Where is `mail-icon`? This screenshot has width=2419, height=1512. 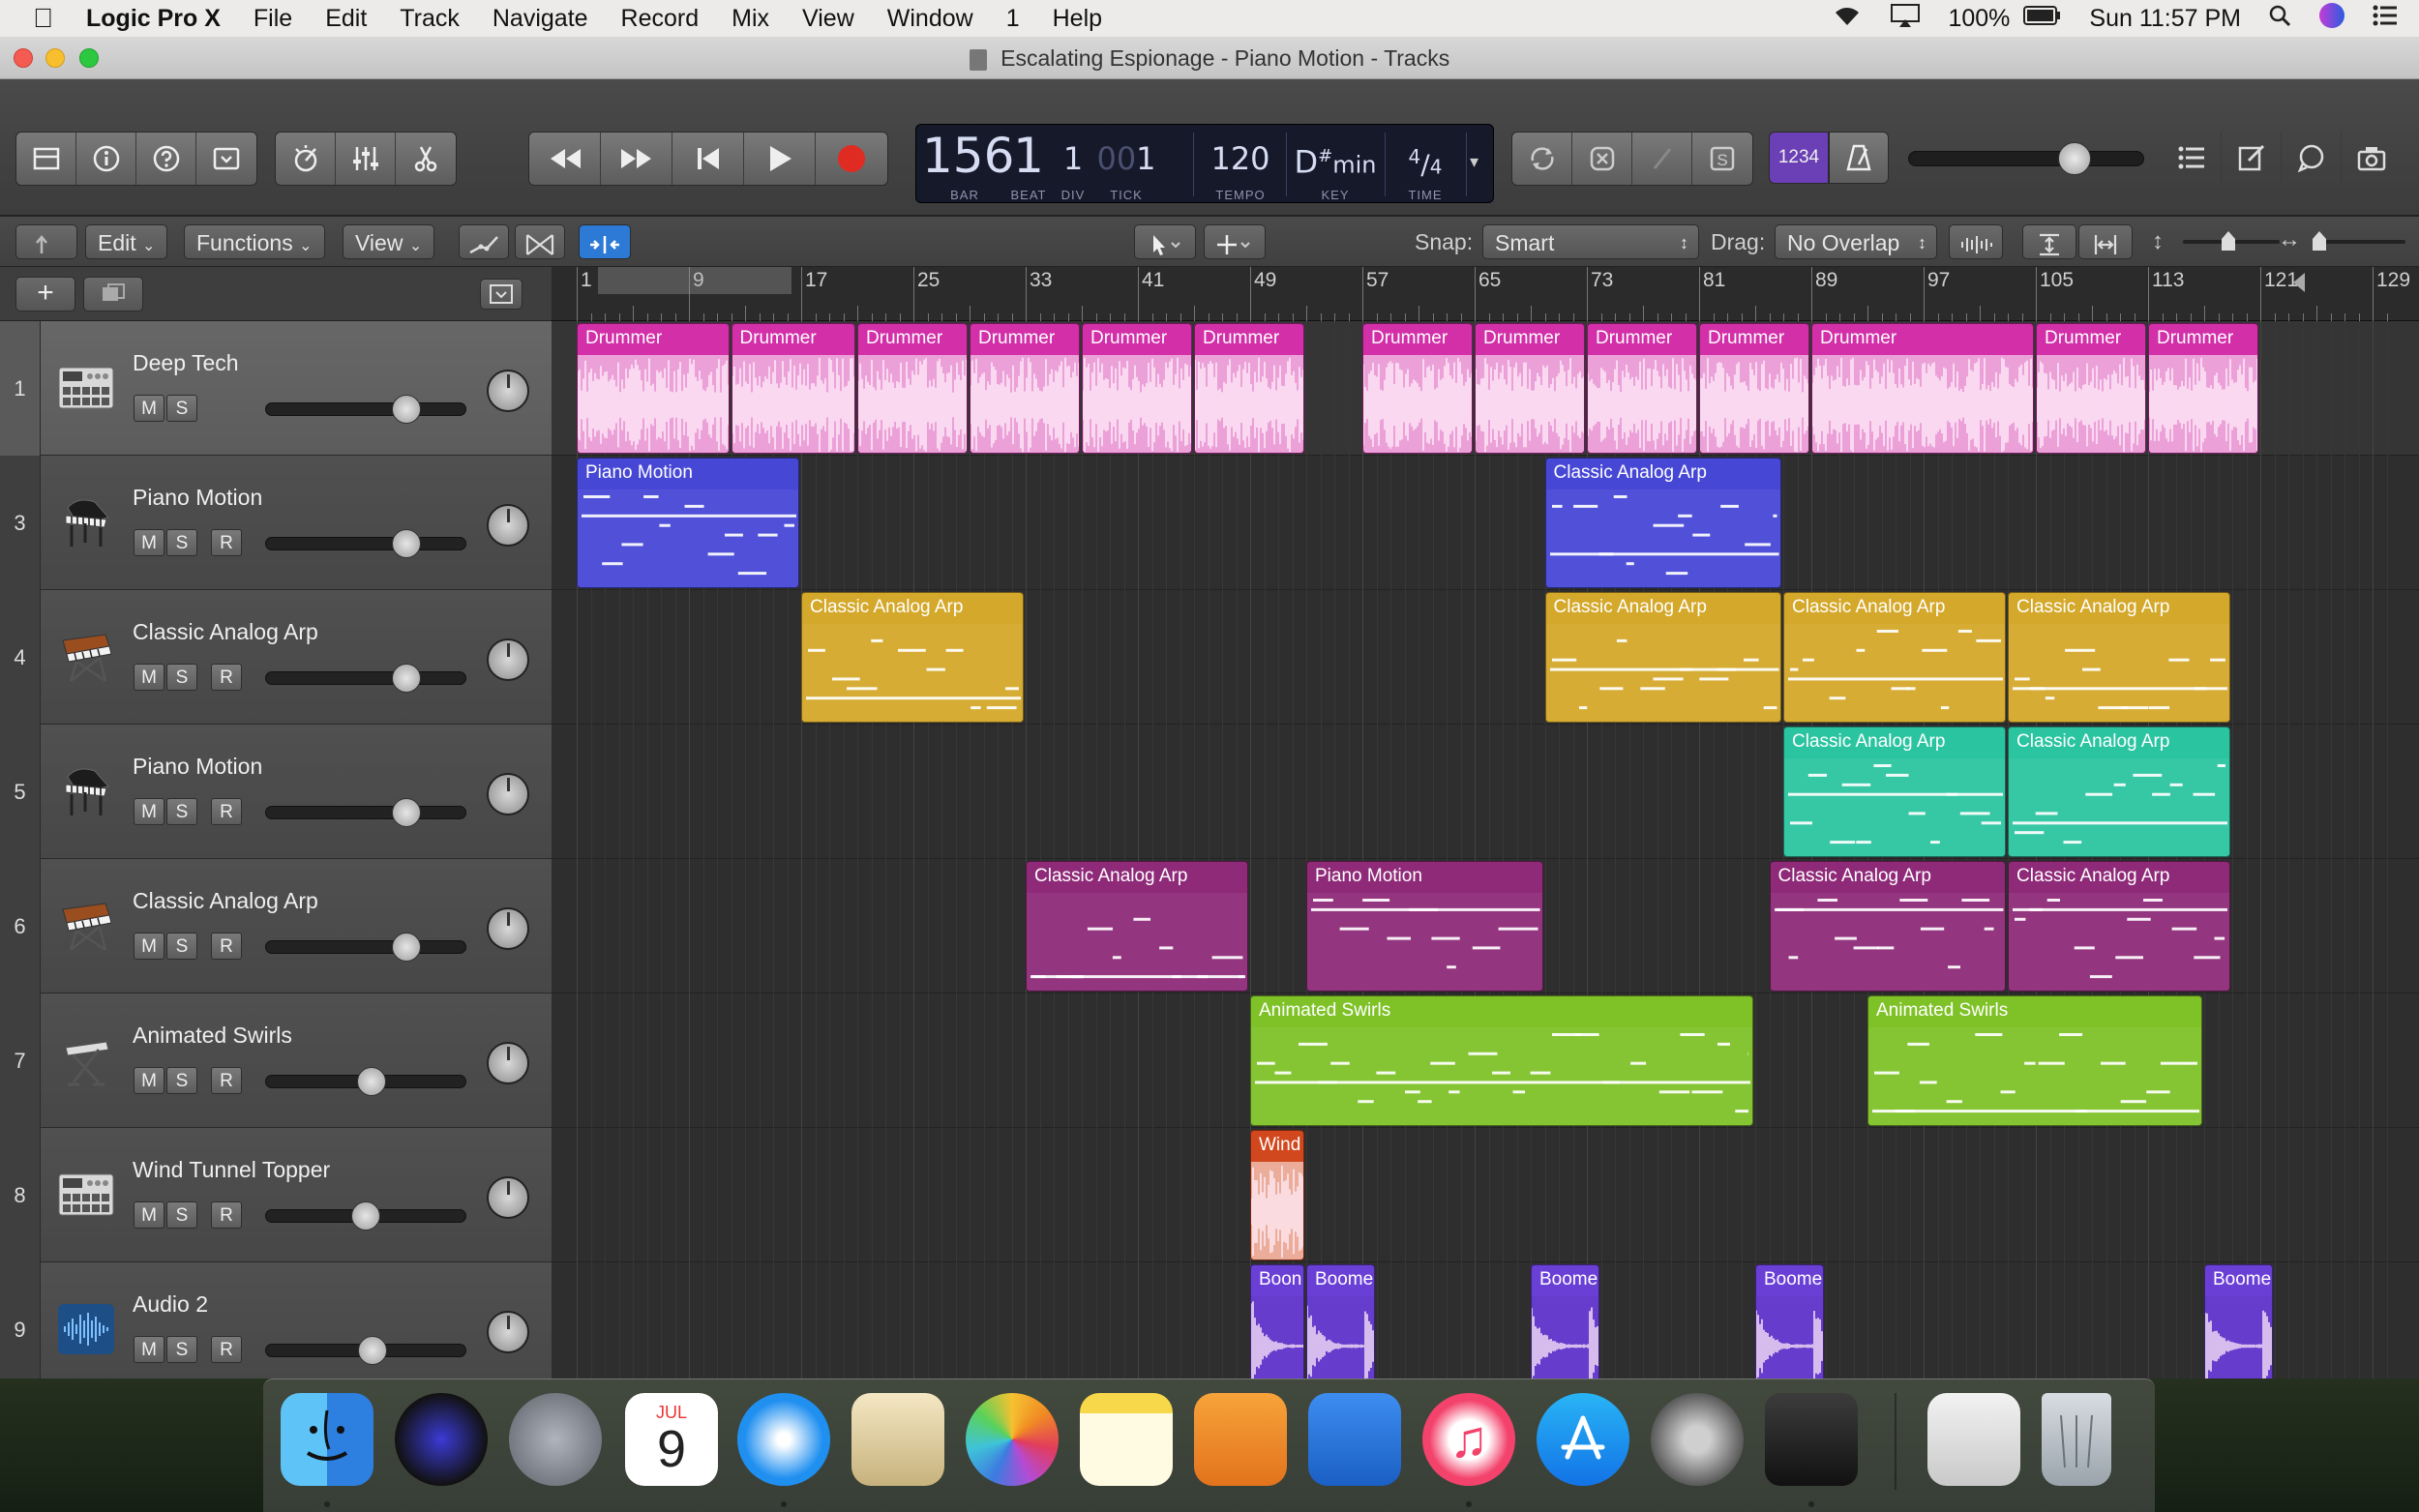
mail-icon is located at coordinates (898, 1439).